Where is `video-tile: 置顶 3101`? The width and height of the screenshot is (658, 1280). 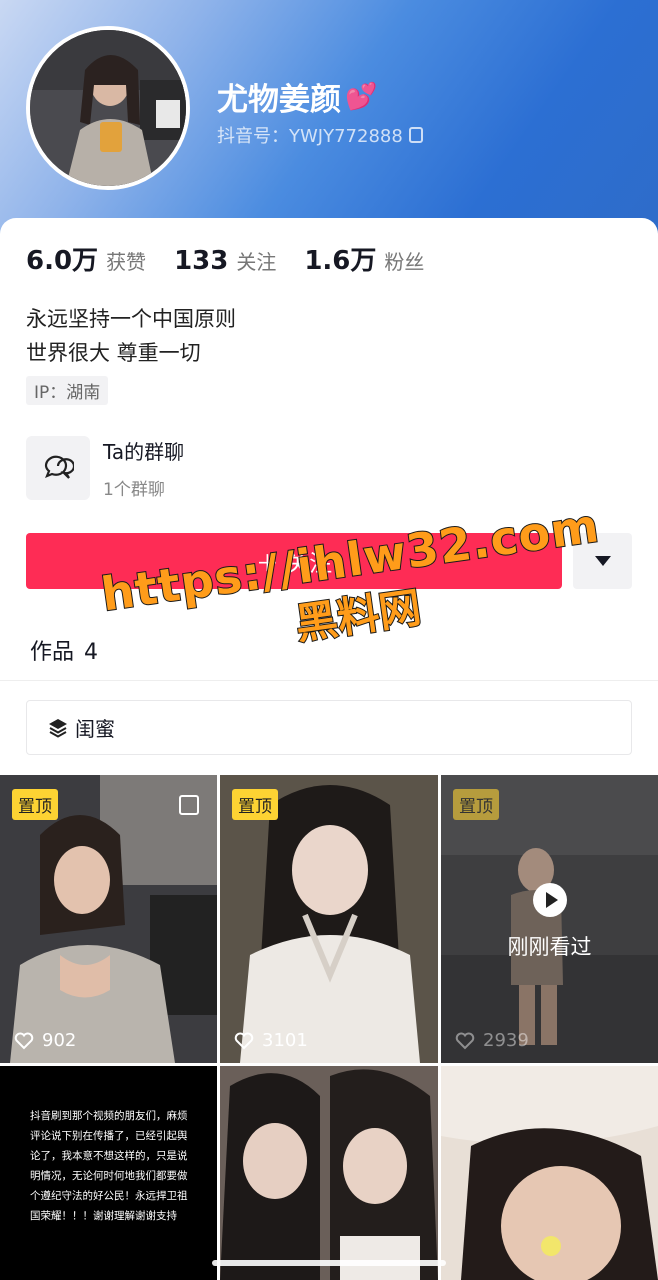 video-tile: 置顶 3101 is located at coordinates (329, 919).